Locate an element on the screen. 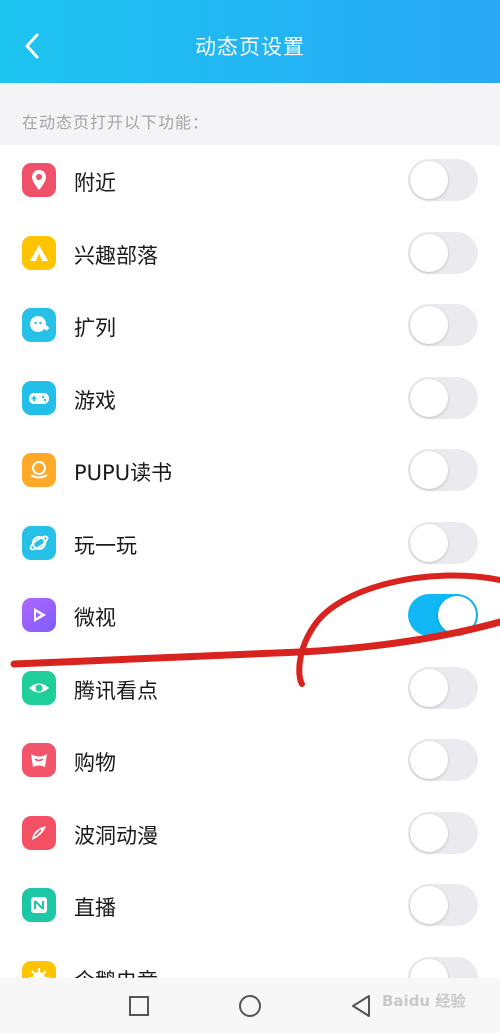 This screenshot has width=500, height=1033. list-item: 兴趣部落 is located at coordinates (250, 253).